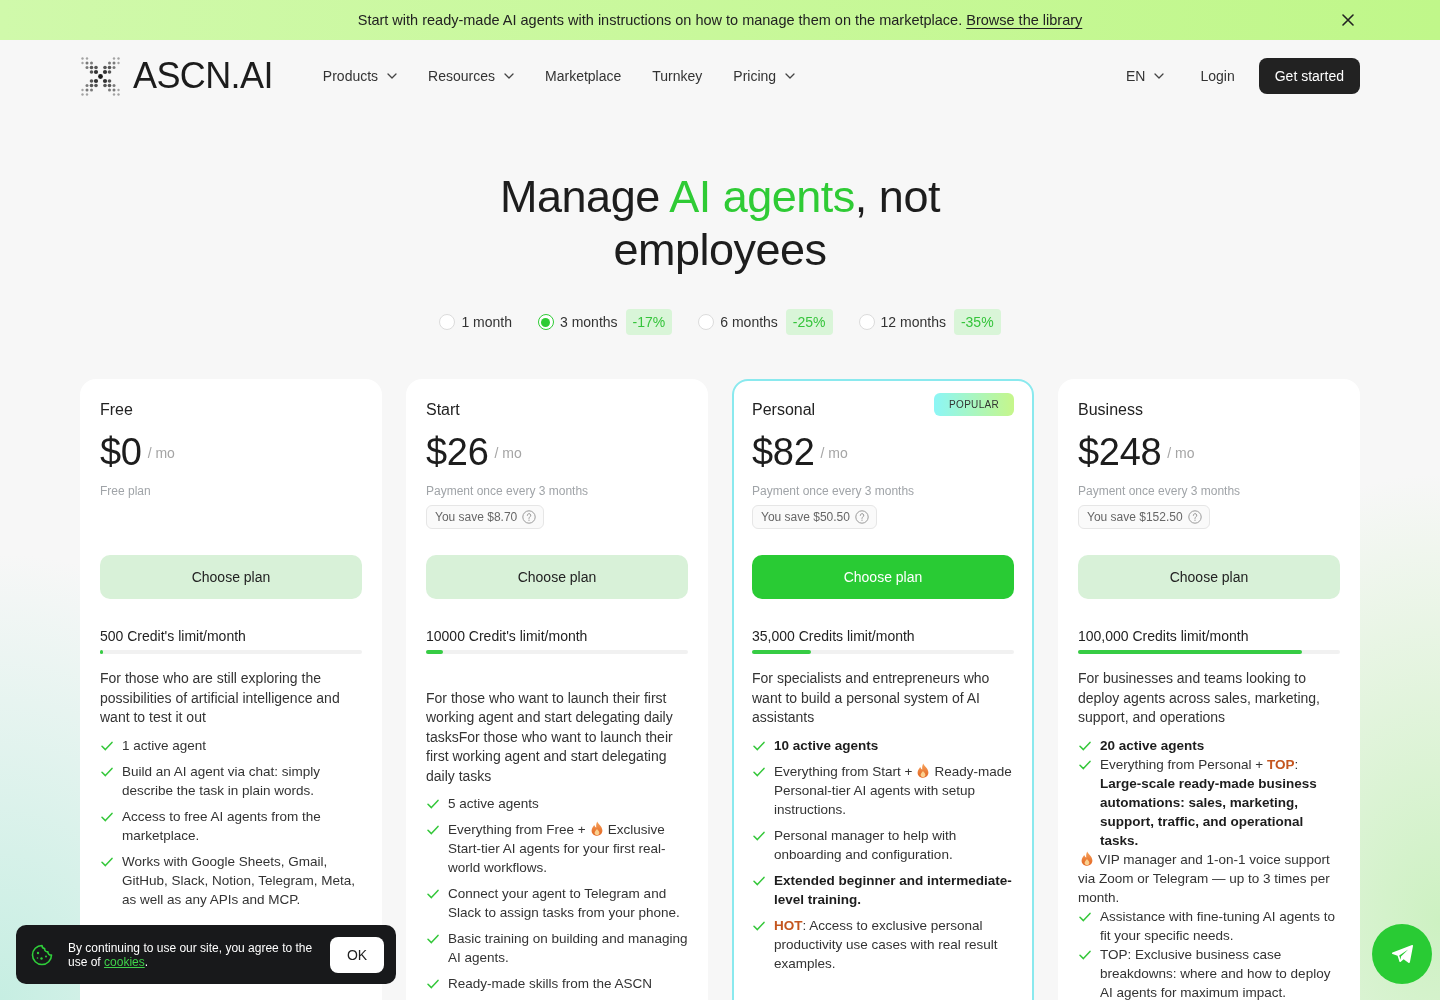 The width and height of the screenshot is (1440, 1000). I want to click on feature-text: TOP: Exclusive business case breakdowns: where and how to deploy AI agents for maximum impact., so click(1216, 972).